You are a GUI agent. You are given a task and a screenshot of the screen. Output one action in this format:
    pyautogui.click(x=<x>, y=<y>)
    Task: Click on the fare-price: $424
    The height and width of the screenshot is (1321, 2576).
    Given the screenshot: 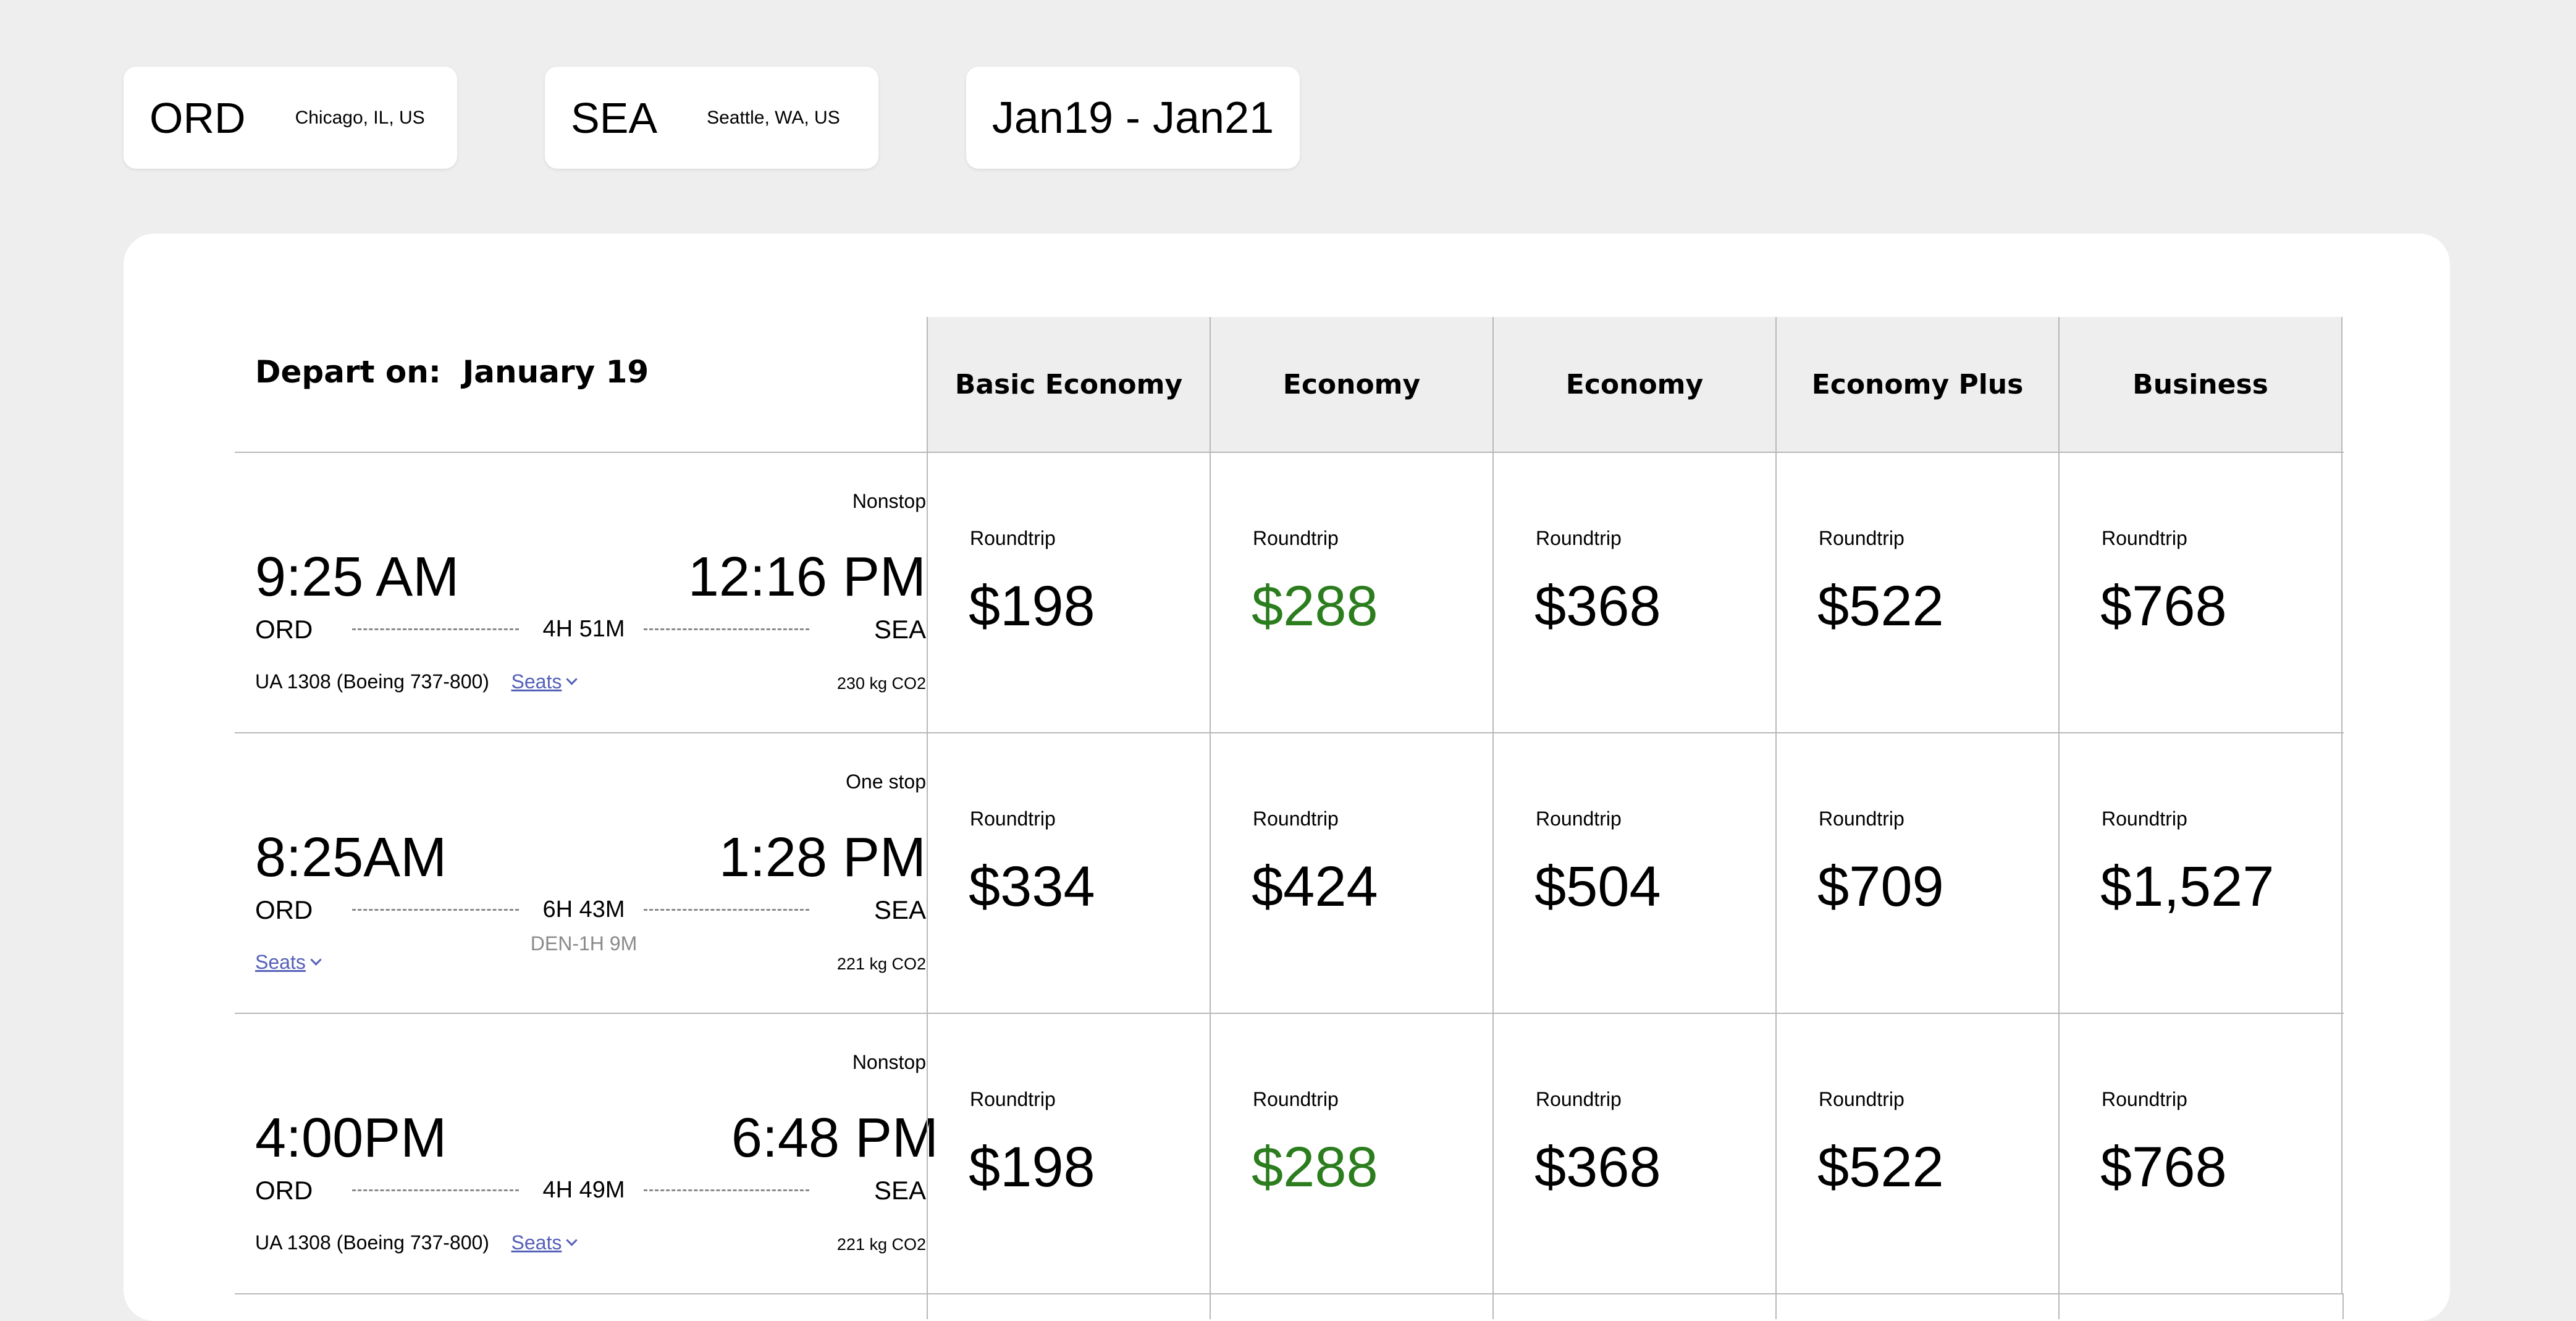 What is the action you would take?
    pyautogui.click(x=1315, y=886)
    